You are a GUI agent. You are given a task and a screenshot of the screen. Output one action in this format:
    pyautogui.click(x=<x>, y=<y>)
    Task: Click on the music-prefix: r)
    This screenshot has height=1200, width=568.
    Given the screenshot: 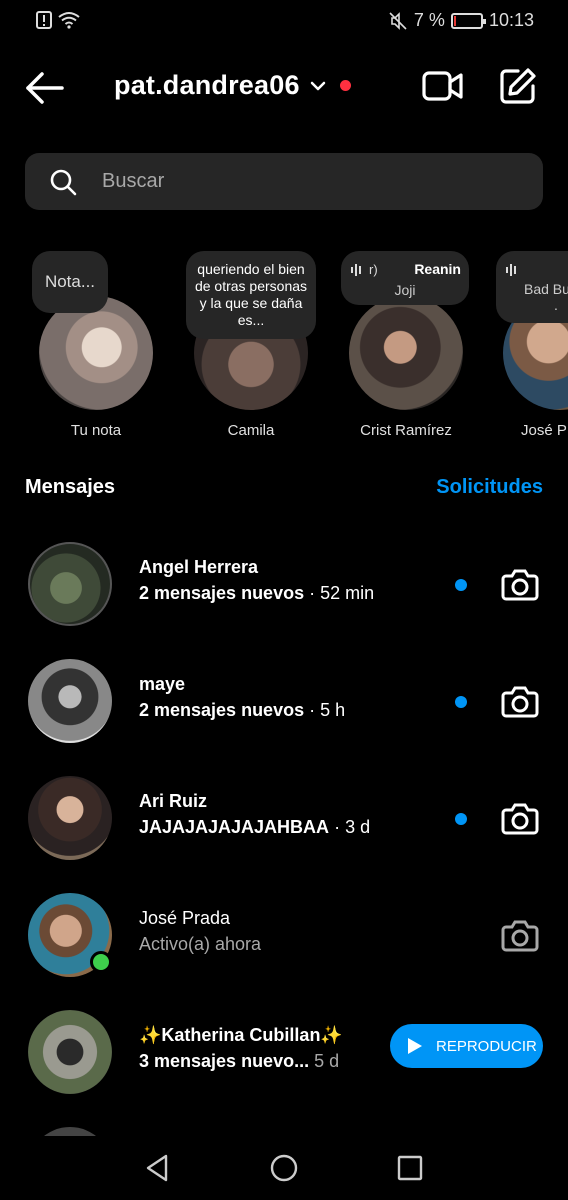 What is the action you would take?
    pyautogui.click(x=373, y=269)
    